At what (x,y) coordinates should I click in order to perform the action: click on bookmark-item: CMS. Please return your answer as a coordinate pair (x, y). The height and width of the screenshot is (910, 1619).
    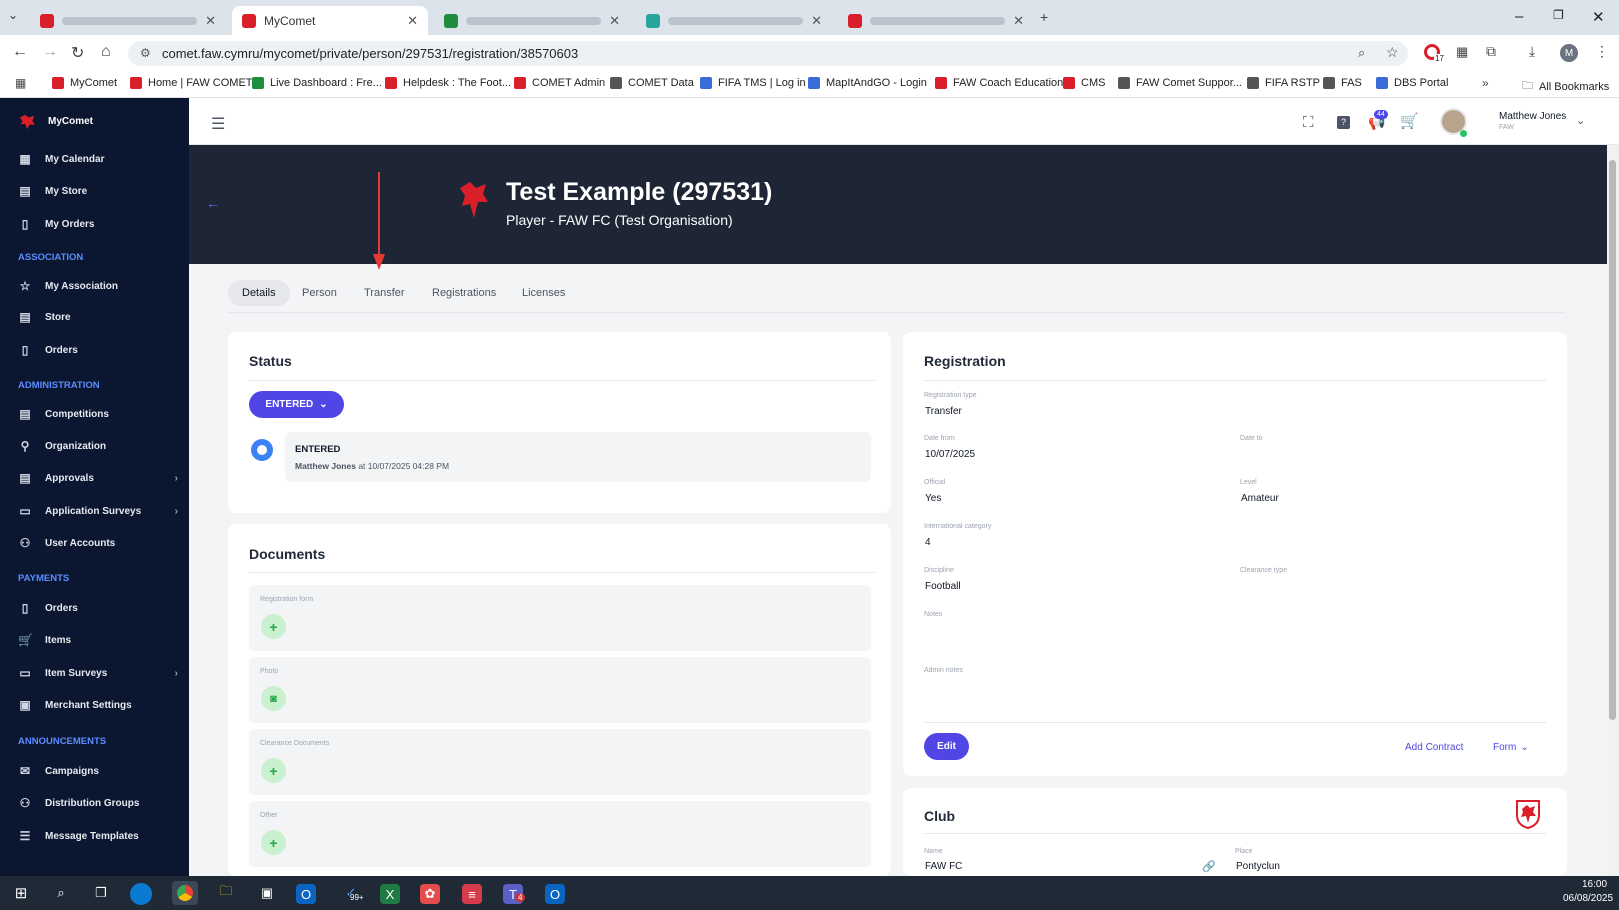
    Looking at the image, I should click on (1084, 83).